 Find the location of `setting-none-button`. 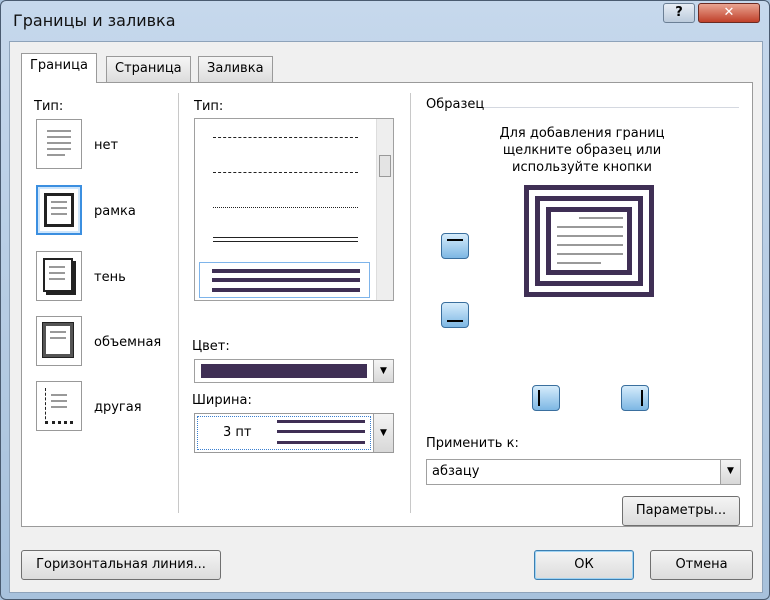

setting-none-button is located at coordinates (59, 144).